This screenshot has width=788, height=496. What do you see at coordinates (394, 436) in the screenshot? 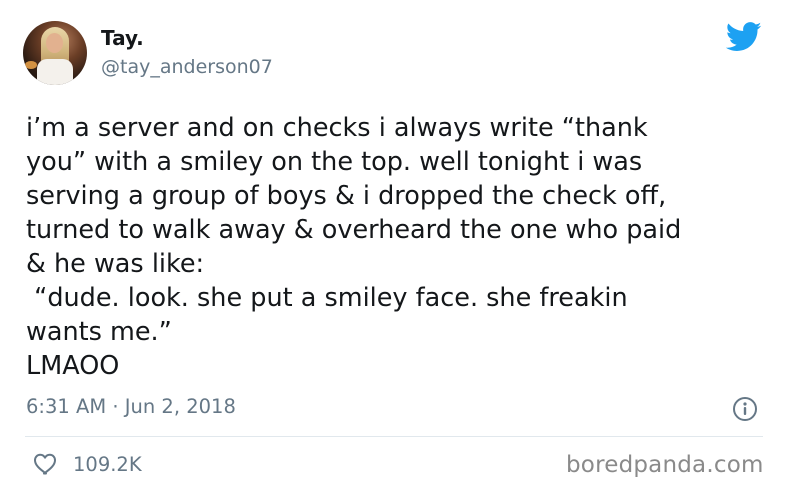
I see `divider` at bounding box center [394, 436].